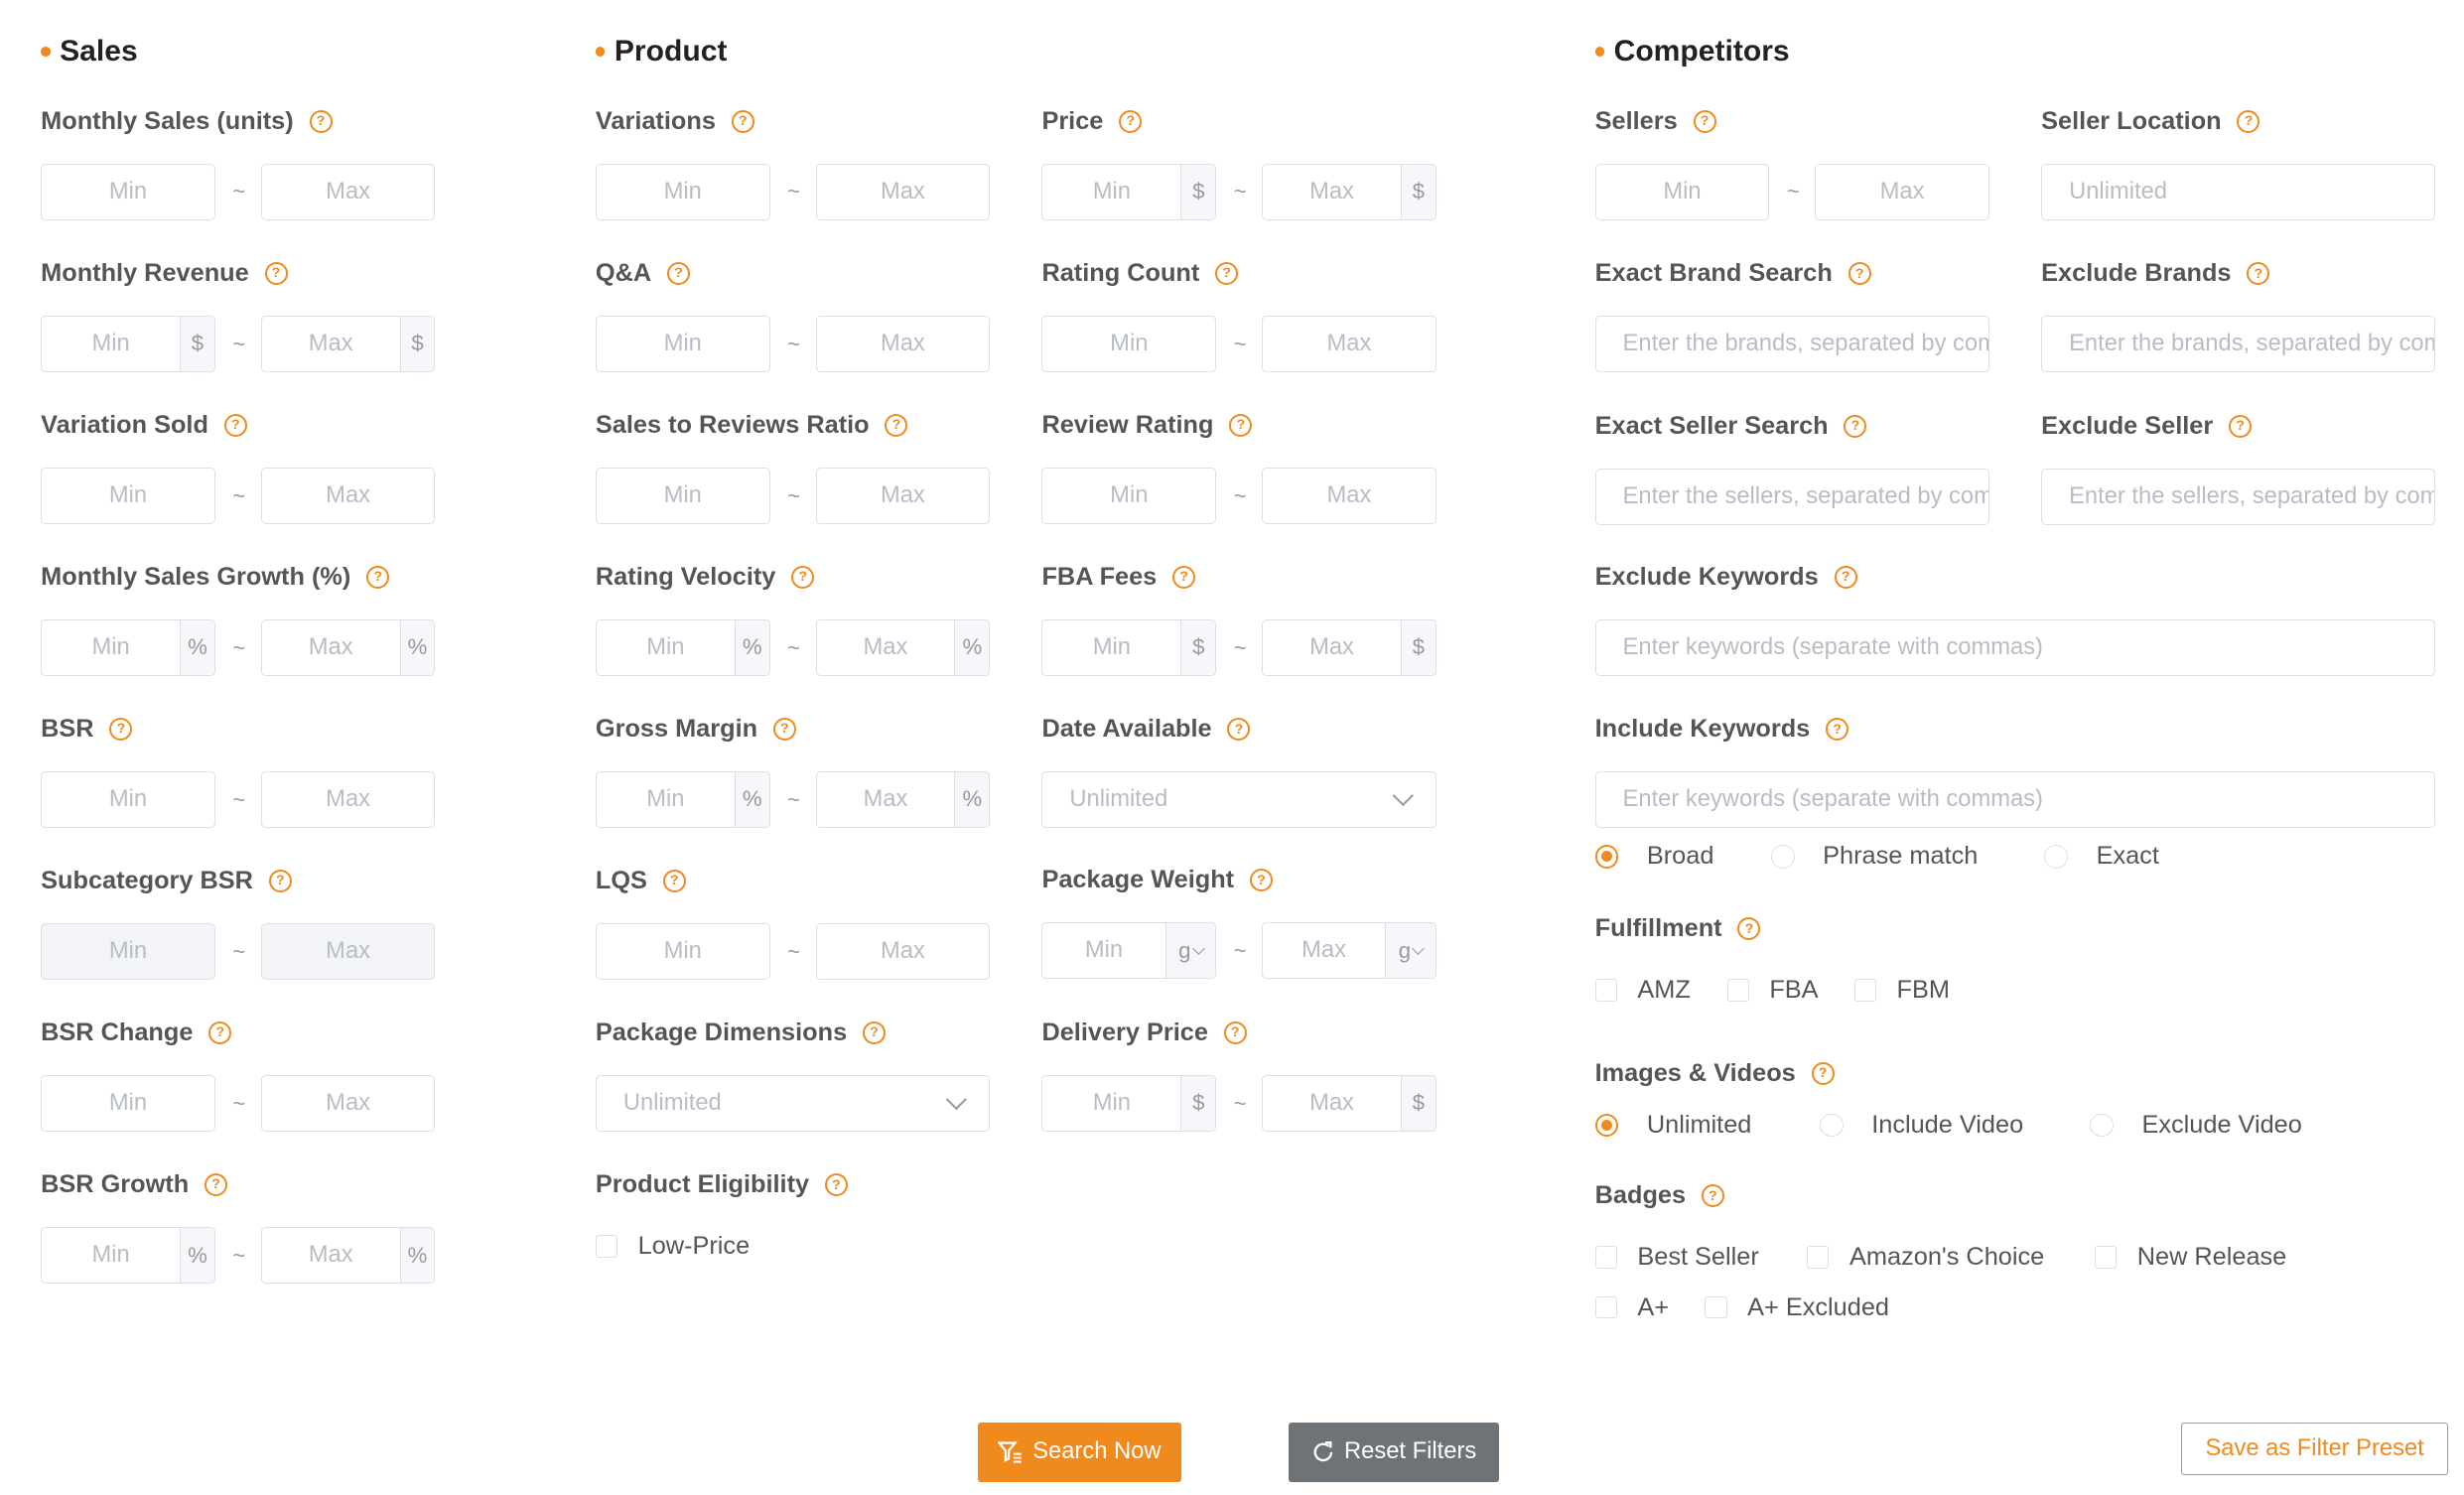 The width and height of the screenshot is (2464, 1495). What do you see at coordinates (1129, 495) in the screenshot?
I see `review_rating-min-input: Min` at bounding box center [1129, 495].